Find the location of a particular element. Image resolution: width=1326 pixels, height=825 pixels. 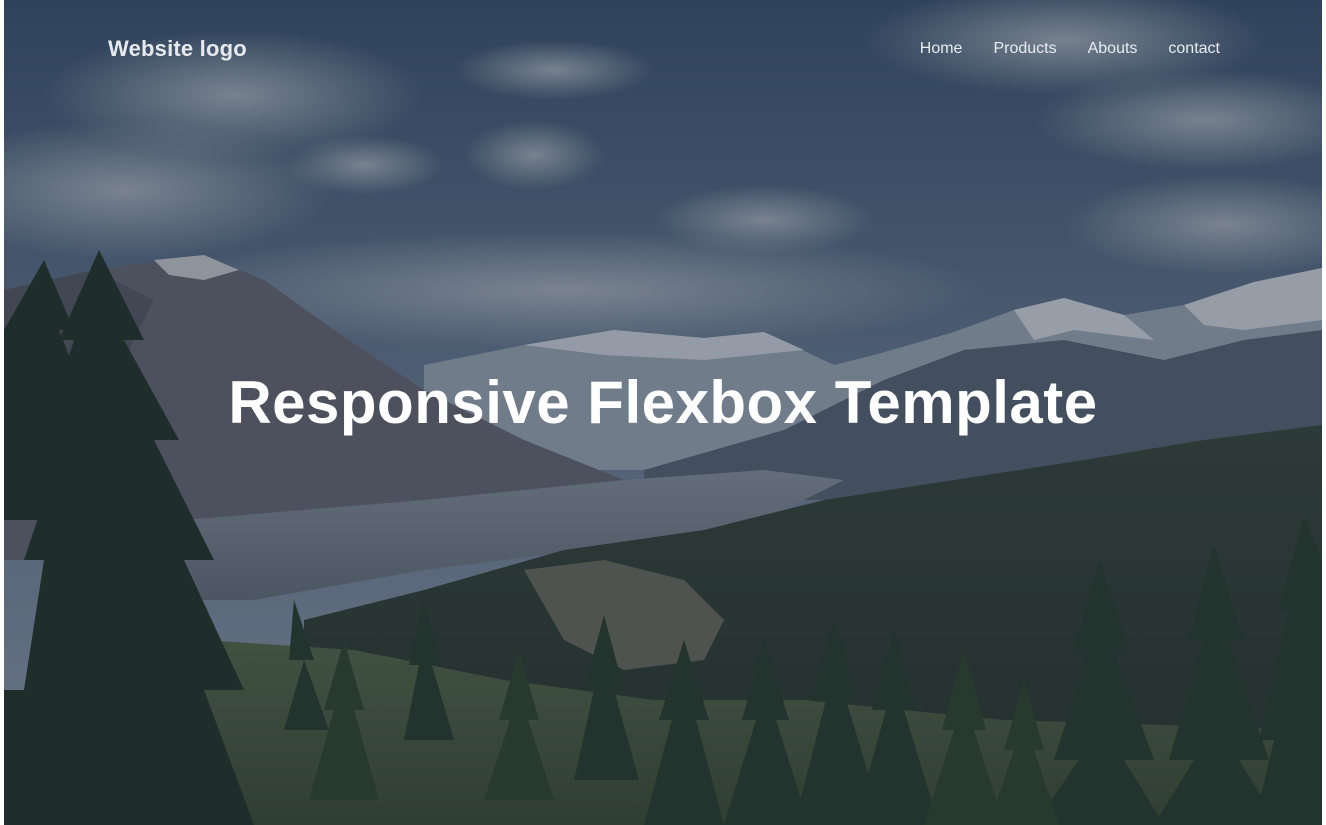

nav-item-contact: contact is located at coordinates (1194, 49).